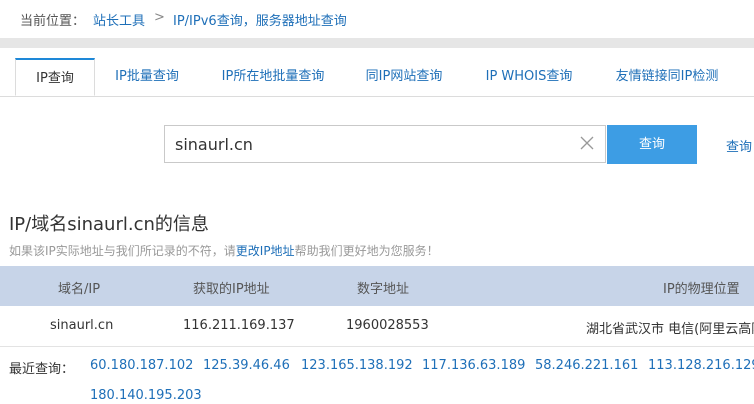 The height and width of the screenshot is (404, 754). What do you see at coordinates (265, 251) in the screenshot?
I see `change-ip-link: 更改IP地址` at bounding box center [265, 251].